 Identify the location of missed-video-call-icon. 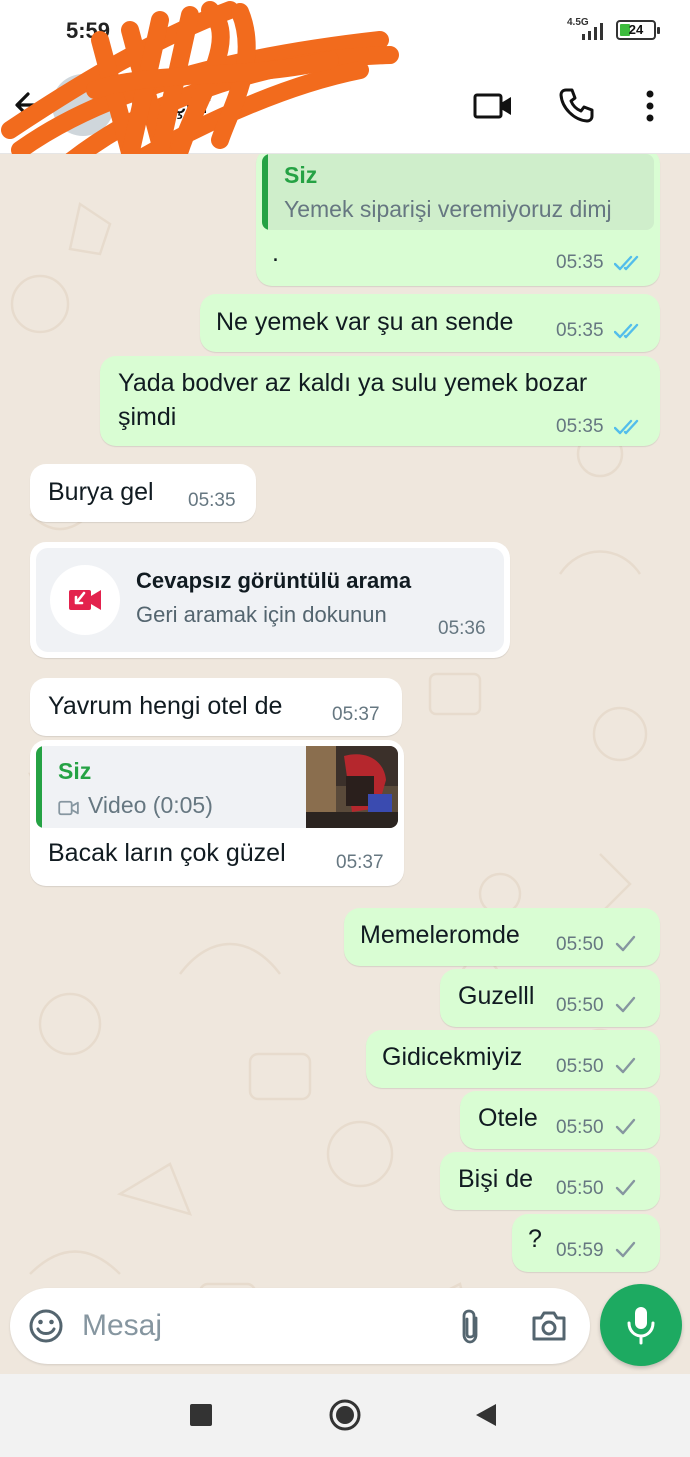
(85, 600).